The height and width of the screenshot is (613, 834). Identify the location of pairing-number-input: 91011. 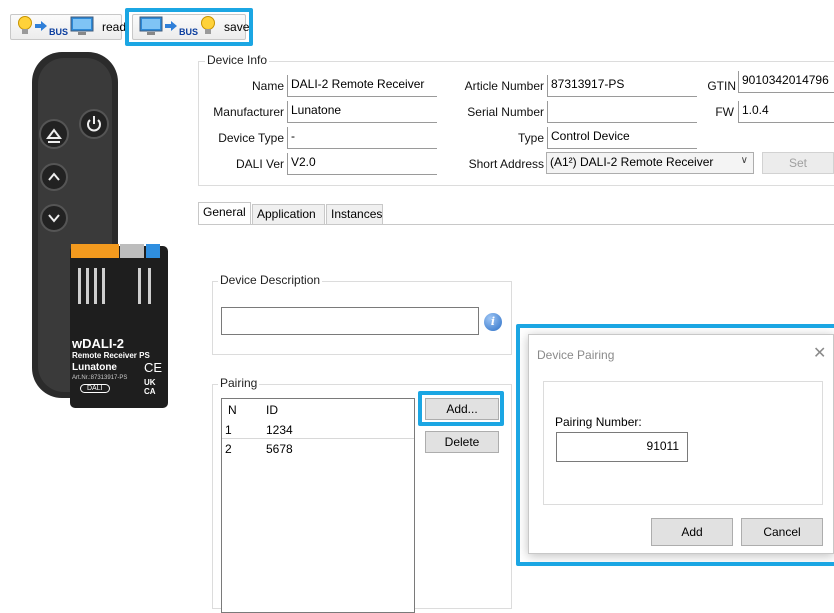
(622, 447).